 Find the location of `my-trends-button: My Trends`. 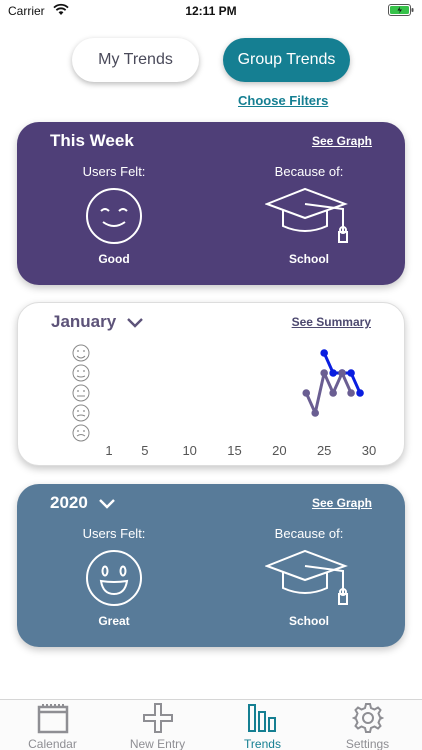

my-trends-button: My Trends is located at coordinates (135, 60).